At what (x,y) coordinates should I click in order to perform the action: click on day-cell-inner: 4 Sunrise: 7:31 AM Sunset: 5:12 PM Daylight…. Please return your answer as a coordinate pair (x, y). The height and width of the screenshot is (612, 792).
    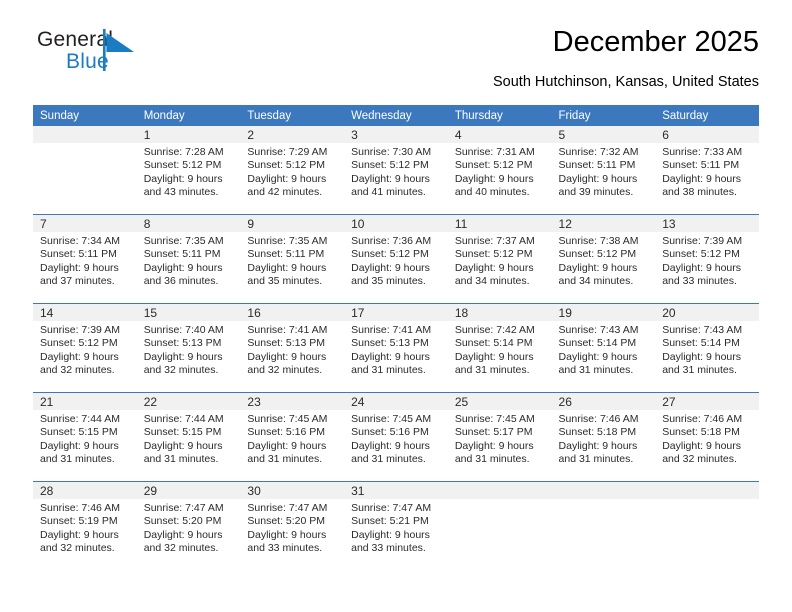
    Looking at the image, I should click on (499, 170).